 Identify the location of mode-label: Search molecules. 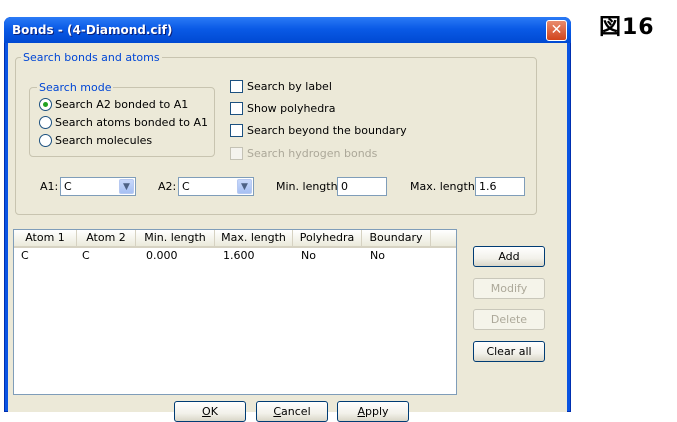
(104, 140).